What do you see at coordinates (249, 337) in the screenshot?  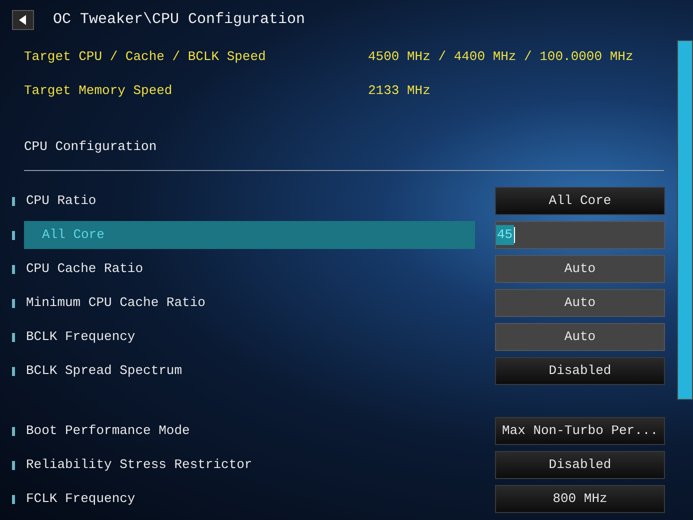 I see `setting-item: BCLK Frequency` at bounding box center [249, 337].